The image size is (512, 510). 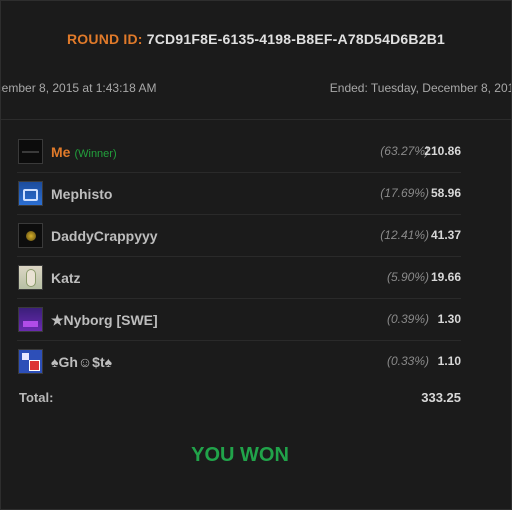 What do you see at coordinates (239, 194) in the screenshot?
I see `player-row: Mephisto (17.69%) 58.96` at bounding box center [239, 194].